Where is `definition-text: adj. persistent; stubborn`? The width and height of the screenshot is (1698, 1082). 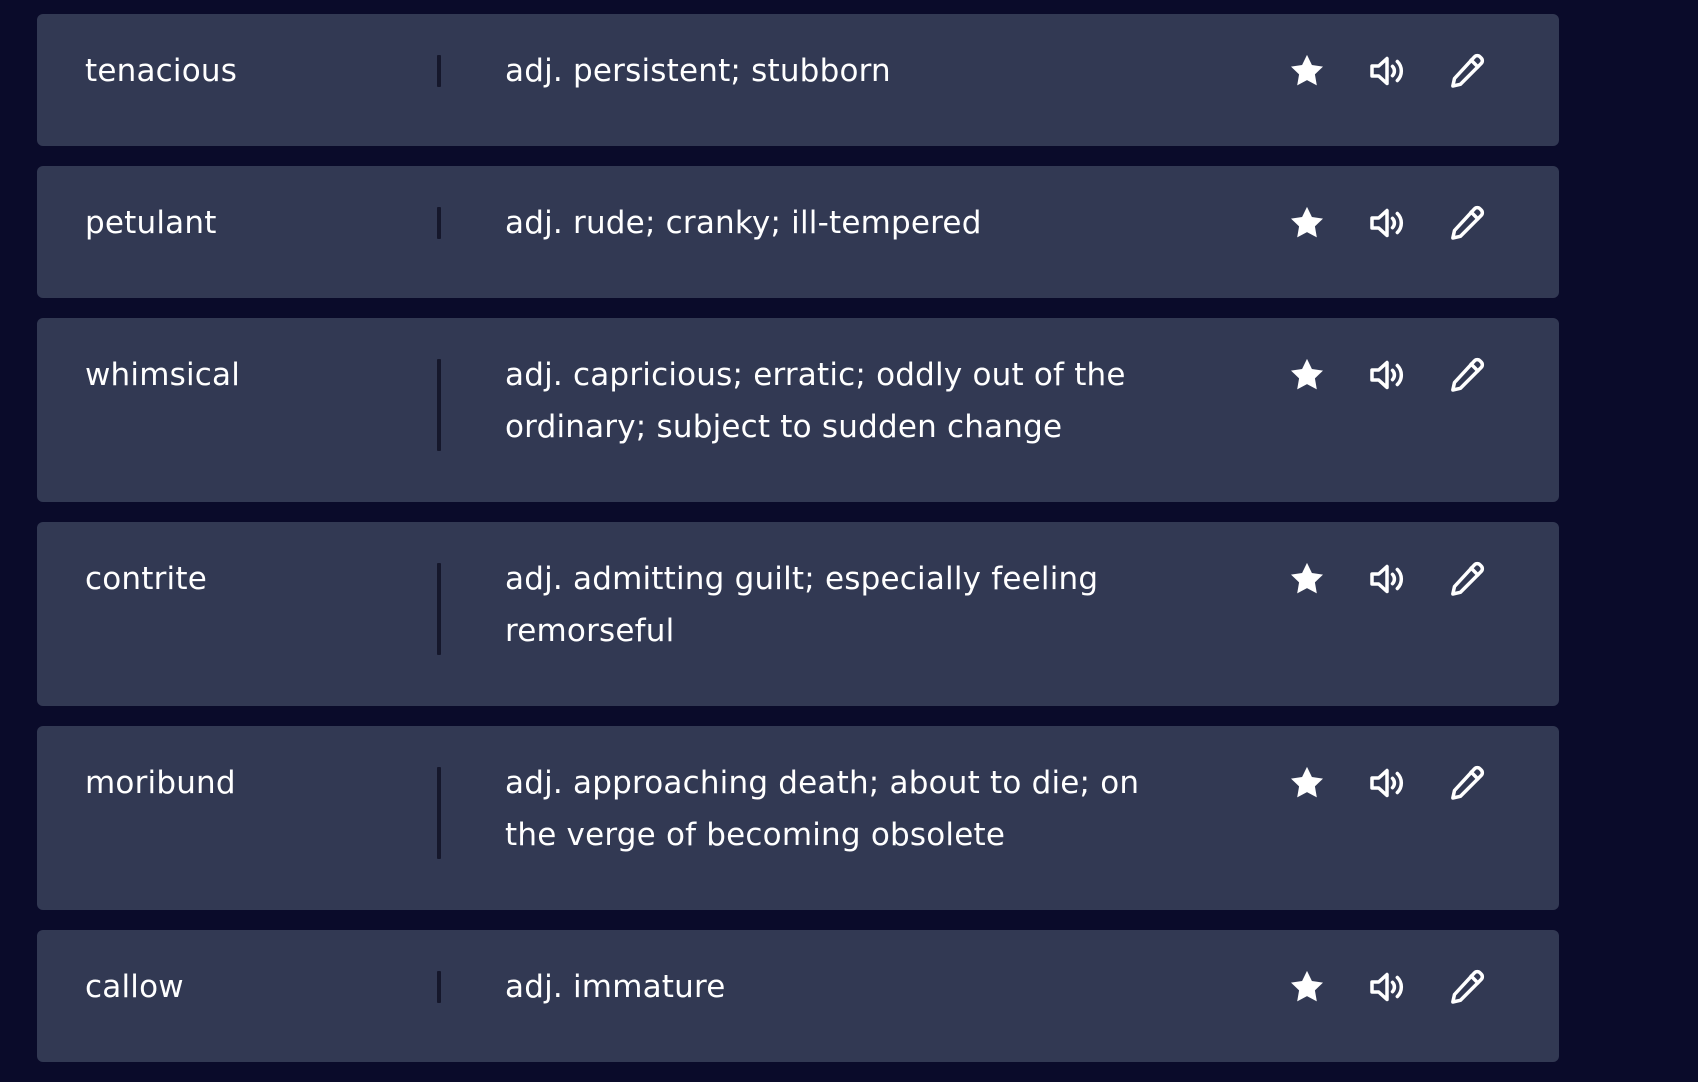 definition-text: adj. persistent; stubborn is located at coordinates (698, 71).